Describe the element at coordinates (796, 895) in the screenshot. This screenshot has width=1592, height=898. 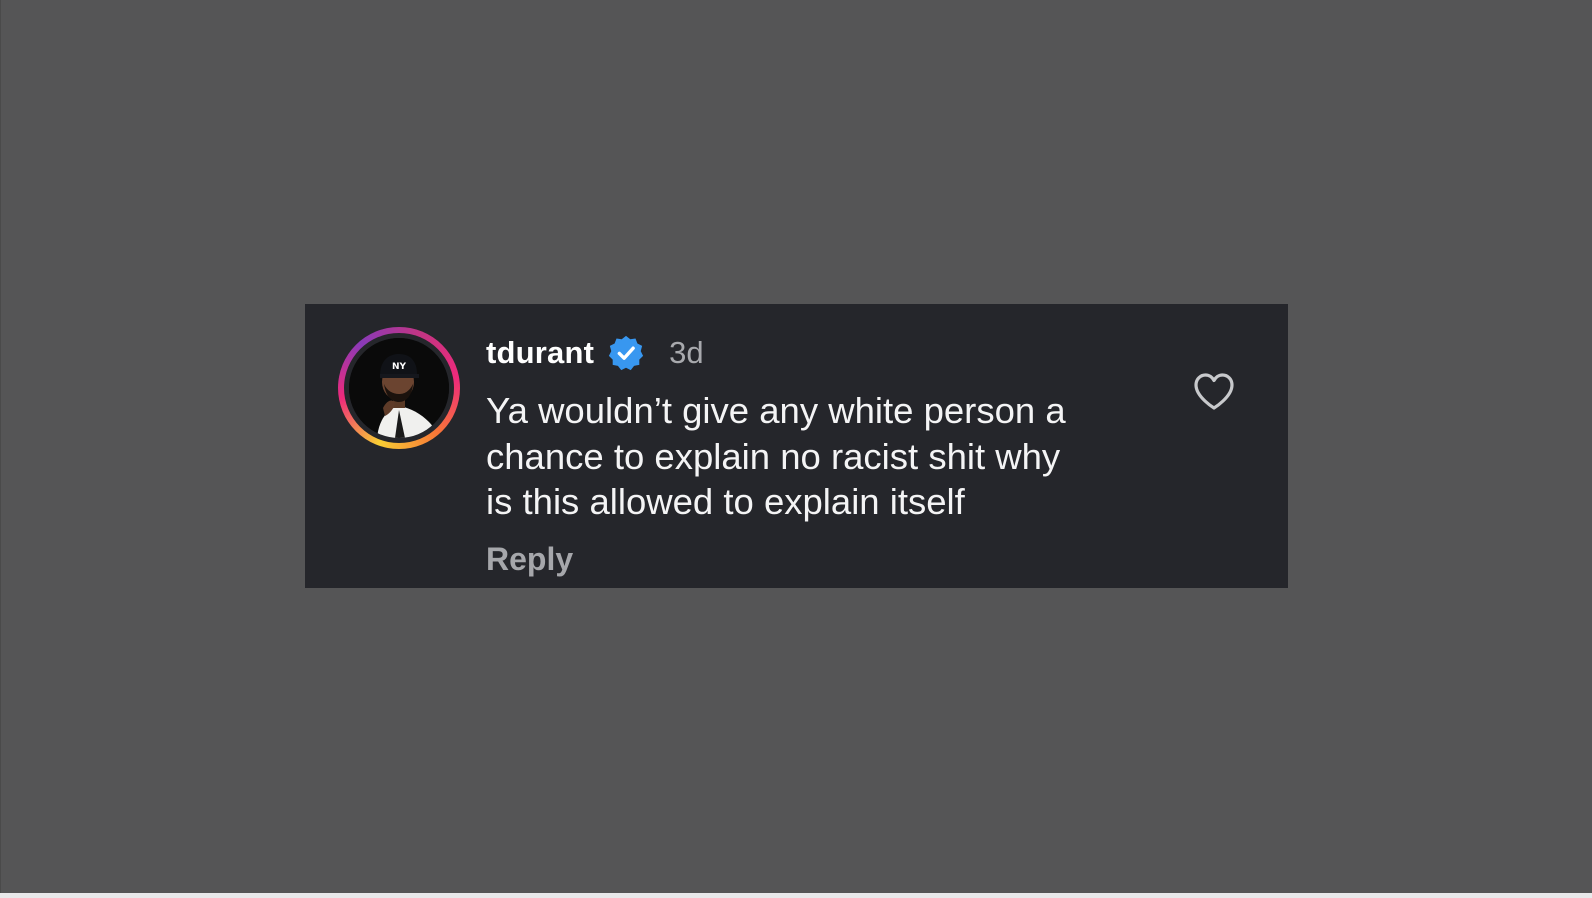
I see `frame-edge-bottom` at that location.